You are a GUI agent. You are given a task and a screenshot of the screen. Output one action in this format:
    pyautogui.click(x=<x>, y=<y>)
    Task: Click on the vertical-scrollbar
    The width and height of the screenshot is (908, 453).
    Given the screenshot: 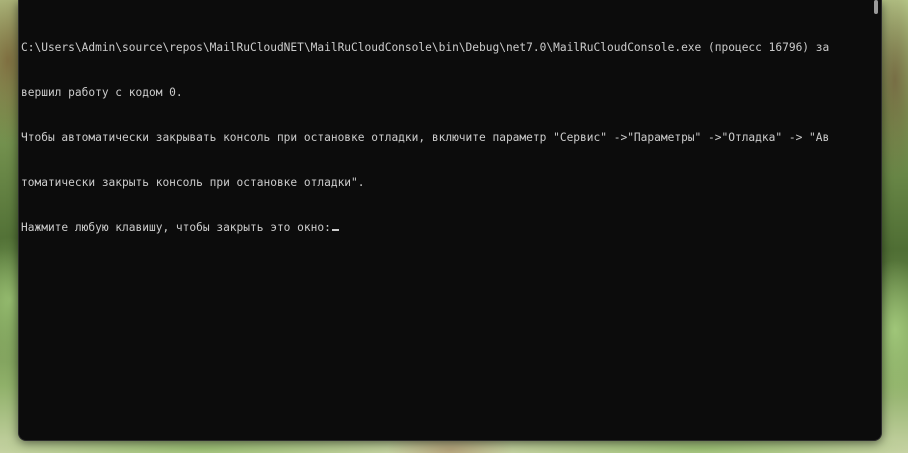 What is the action you would take?
    pyautogui.click(x=875, y=218)
    